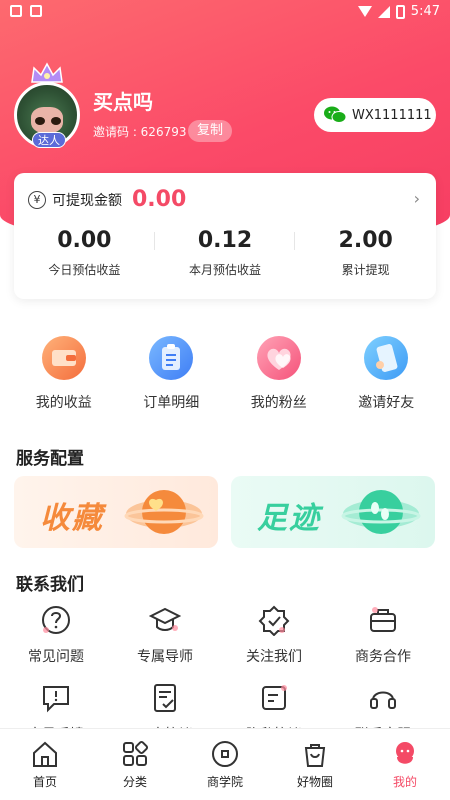 This screenshot has width=450, height=800. What do you see at coordinates (383, 643) in the screenshot?
I see `contact-business: 商务合作` at bounding box center [383, 643].